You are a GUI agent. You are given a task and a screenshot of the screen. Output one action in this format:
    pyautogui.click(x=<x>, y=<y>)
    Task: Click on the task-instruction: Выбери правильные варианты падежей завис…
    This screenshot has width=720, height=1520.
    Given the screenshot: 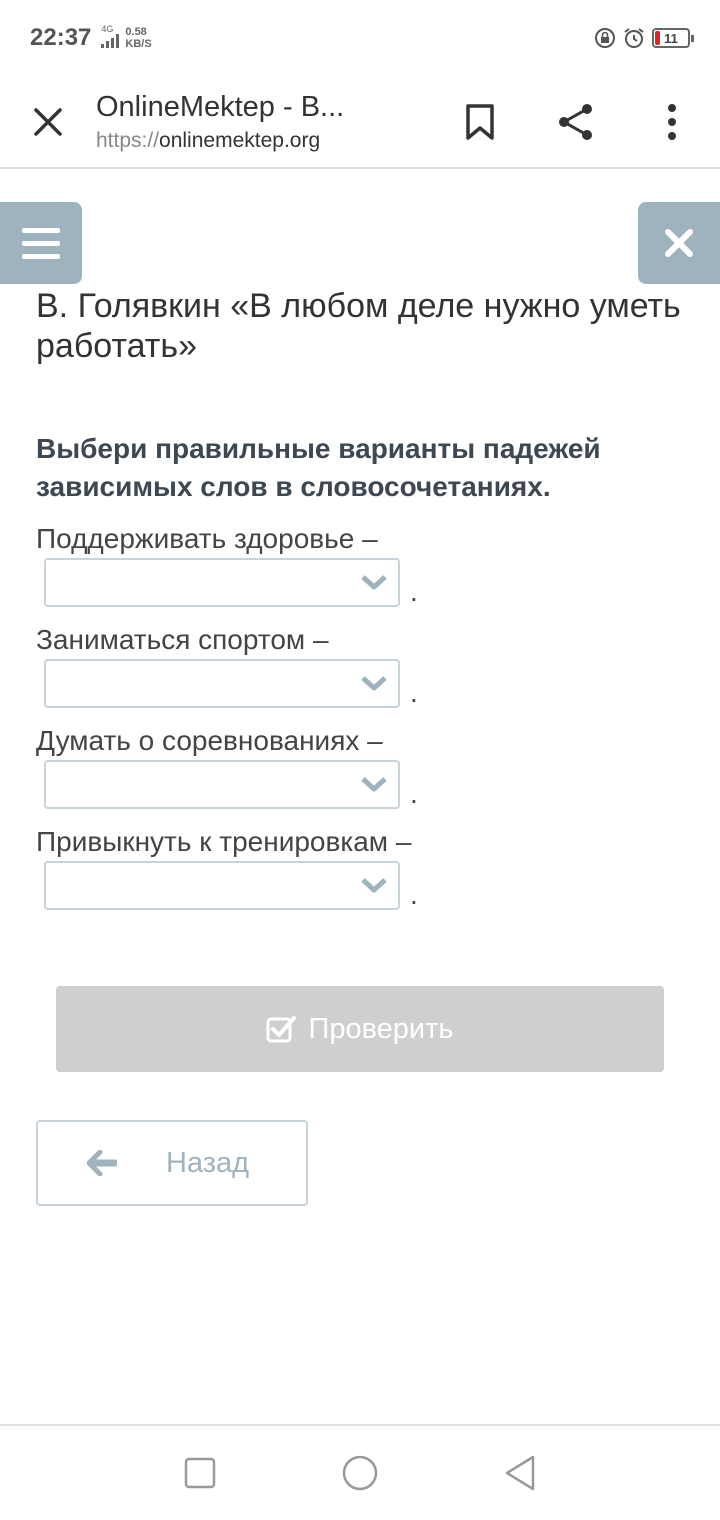 What is the action you would take?
    pyautogui.click(x=318, y=467)
    